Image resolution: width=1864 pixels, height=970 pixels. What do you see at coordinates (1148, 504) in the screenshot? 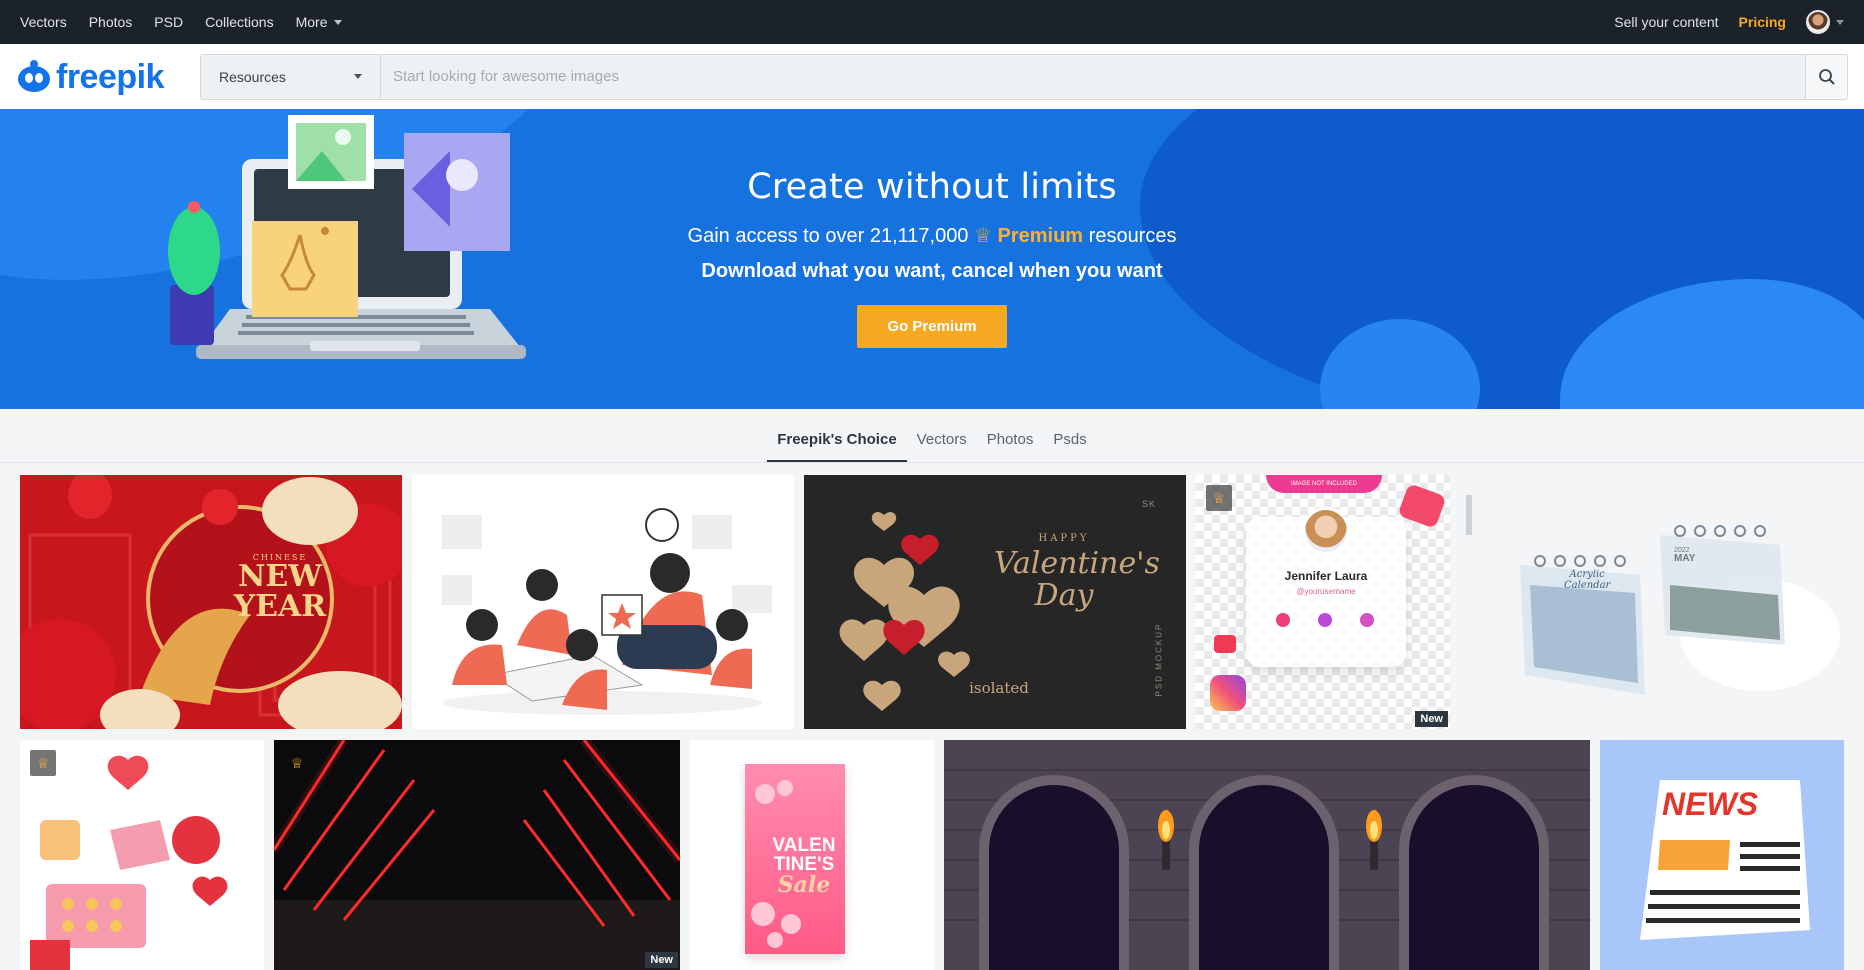
I see `corner-mark: SK` at bounding box center [1148, 504].